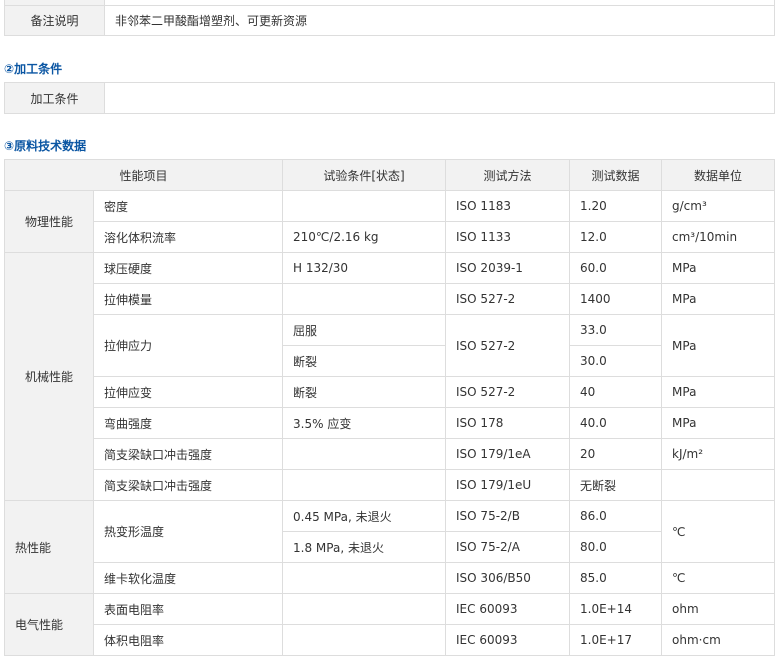 The height and width of the screenshot is (656, 775). I want to click on category-physical: 物理性能, so click(49, 221).